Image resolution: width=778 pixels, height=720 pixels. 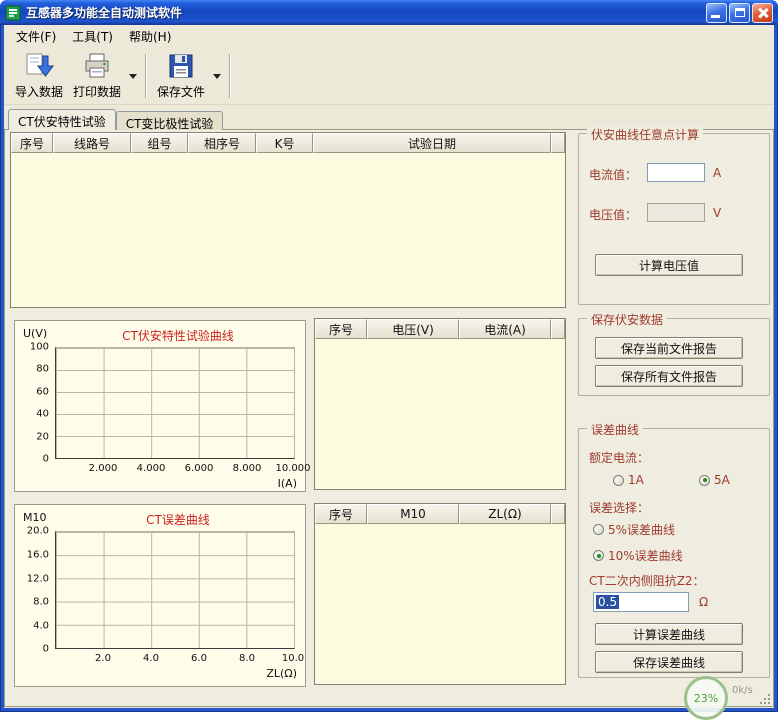 I want to click on radio-label: 10%误差曲线, so click(x=645, y=555).